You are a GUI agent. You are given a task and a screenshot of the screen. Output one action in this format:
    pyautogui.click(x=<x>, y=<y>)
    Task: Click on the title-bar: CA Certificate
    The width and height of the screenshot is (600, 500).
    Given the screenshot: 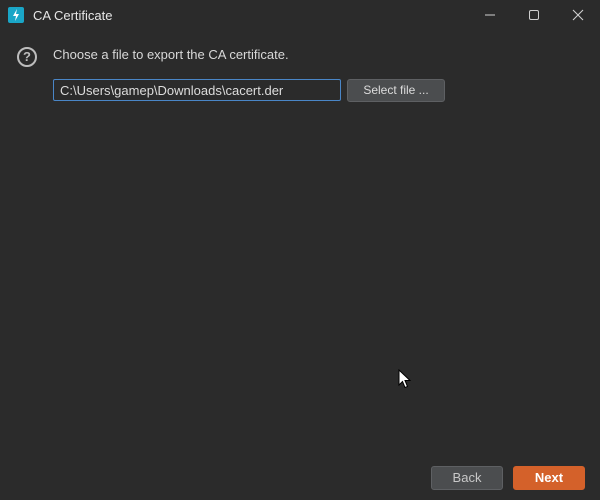 What is the action you would take?
    pyautogui.click(x=300, y=15)
    